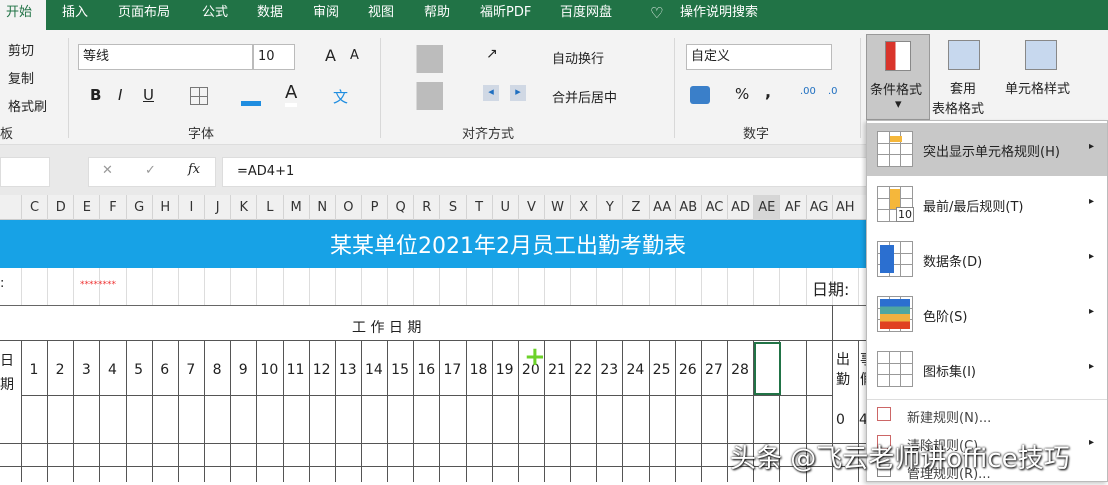  I want to click on selected-cell, so click(767, 368).